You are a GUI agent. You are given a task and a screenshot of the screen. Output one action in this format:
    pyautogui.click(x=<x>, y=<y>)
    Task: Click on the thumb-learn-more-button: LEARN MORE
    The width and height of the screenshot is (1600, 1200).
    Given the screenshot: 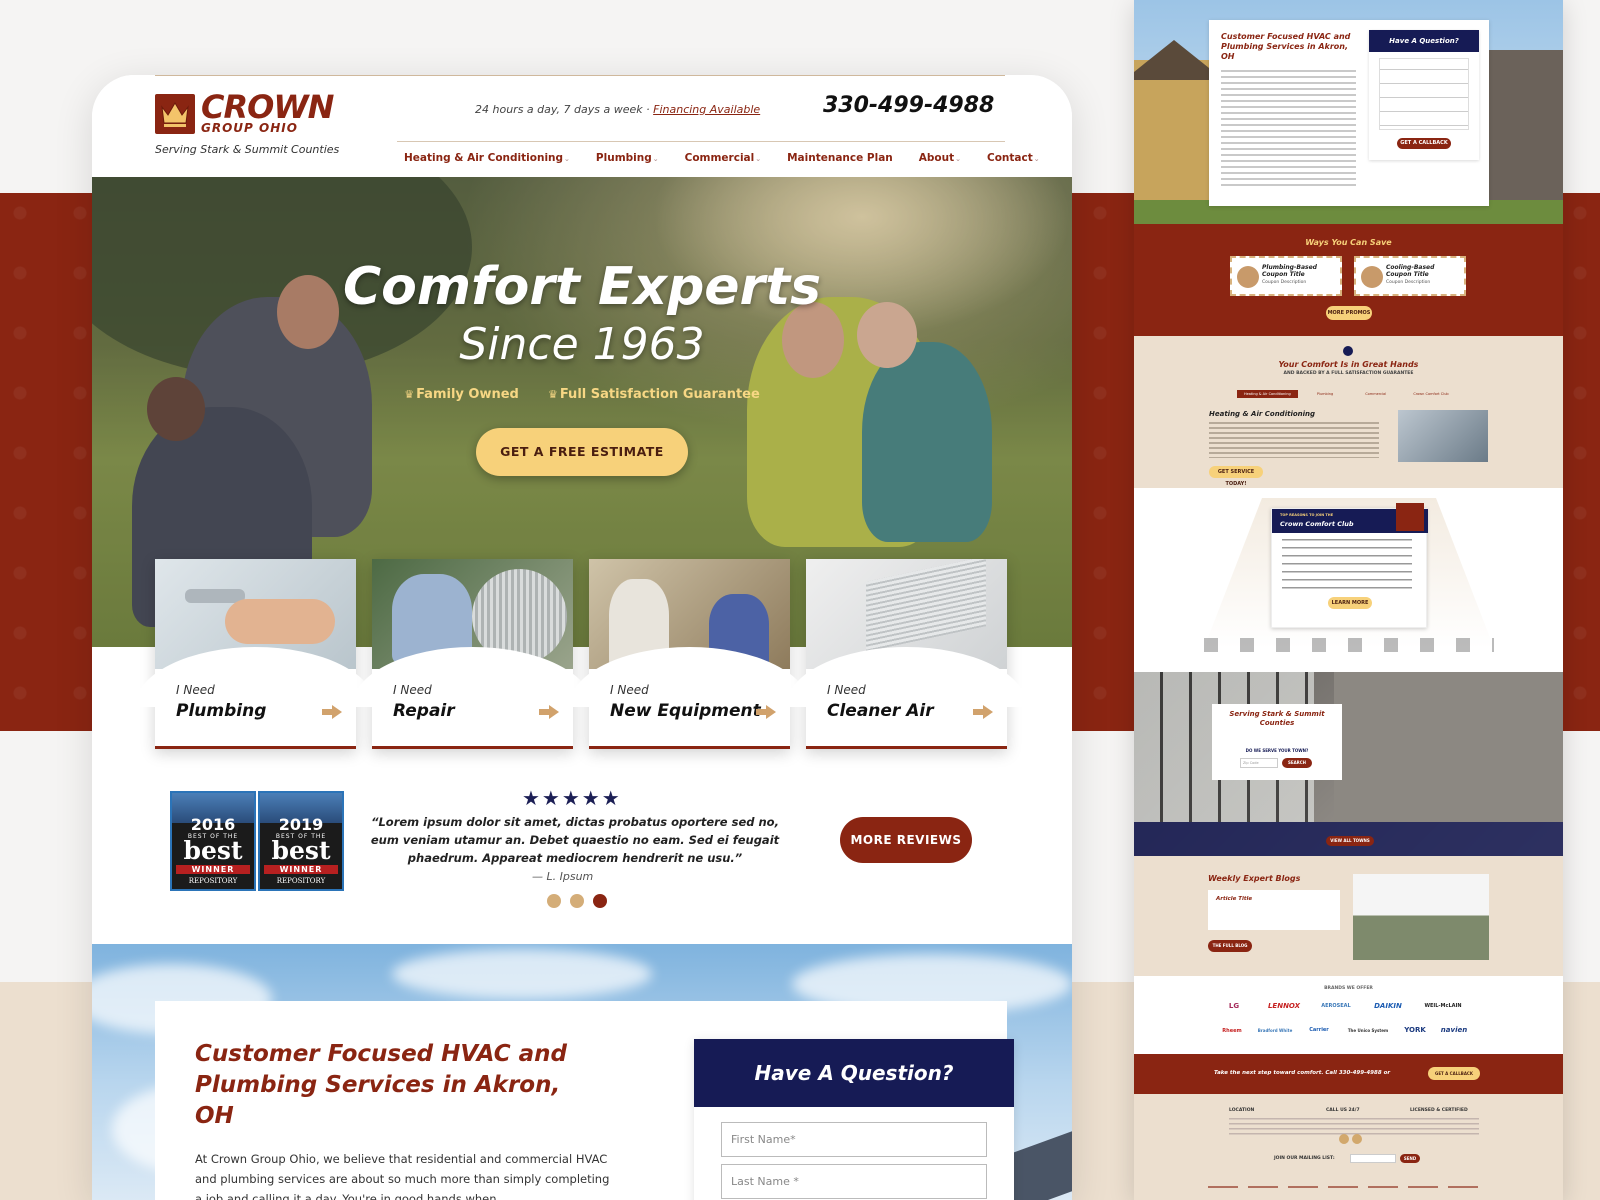 What is the action you would take?
    pyautogui.click(x=1350, y=603)
    